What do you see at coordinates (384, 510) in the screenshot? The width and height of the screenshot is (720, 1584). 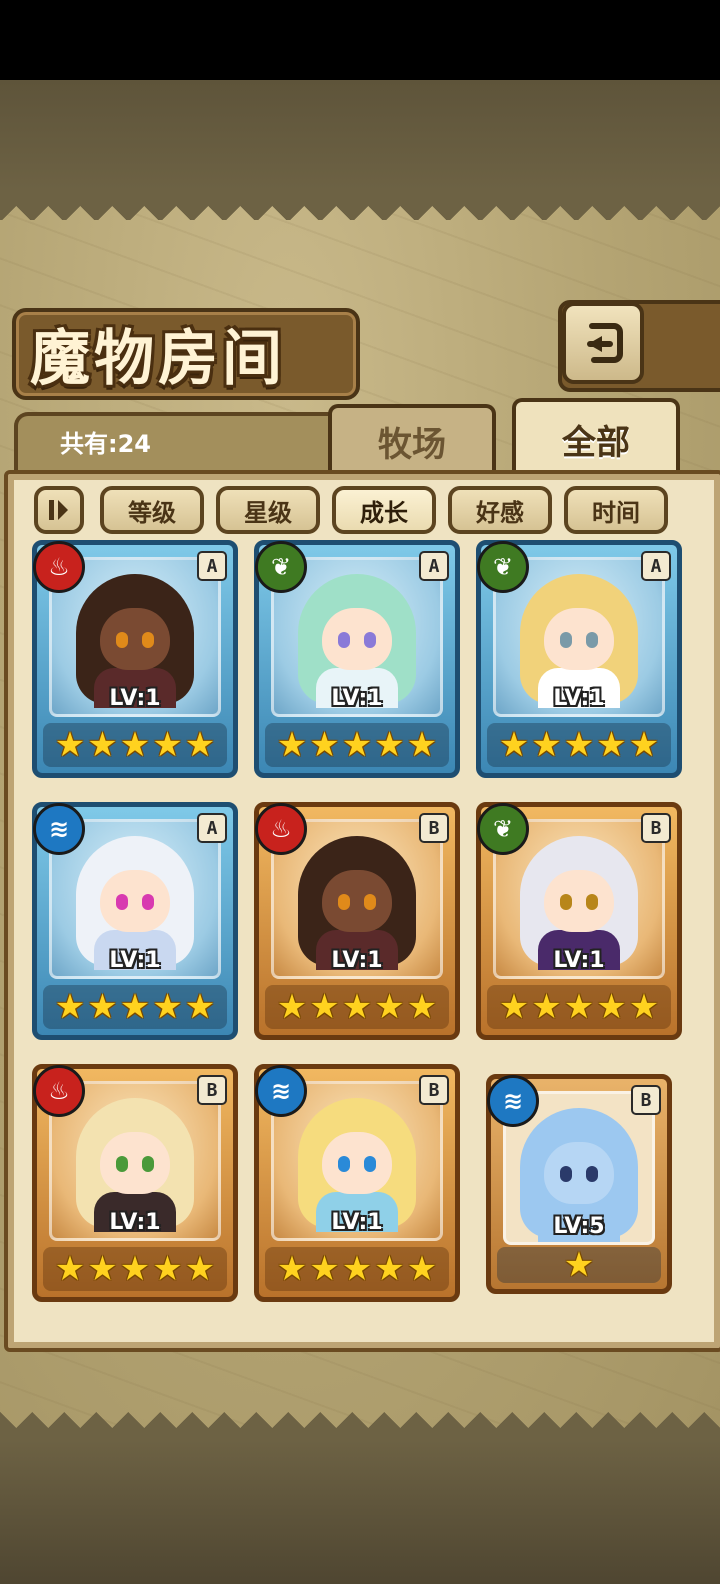 I see `filter-growth: 成长` at bounding box center [384, 510].